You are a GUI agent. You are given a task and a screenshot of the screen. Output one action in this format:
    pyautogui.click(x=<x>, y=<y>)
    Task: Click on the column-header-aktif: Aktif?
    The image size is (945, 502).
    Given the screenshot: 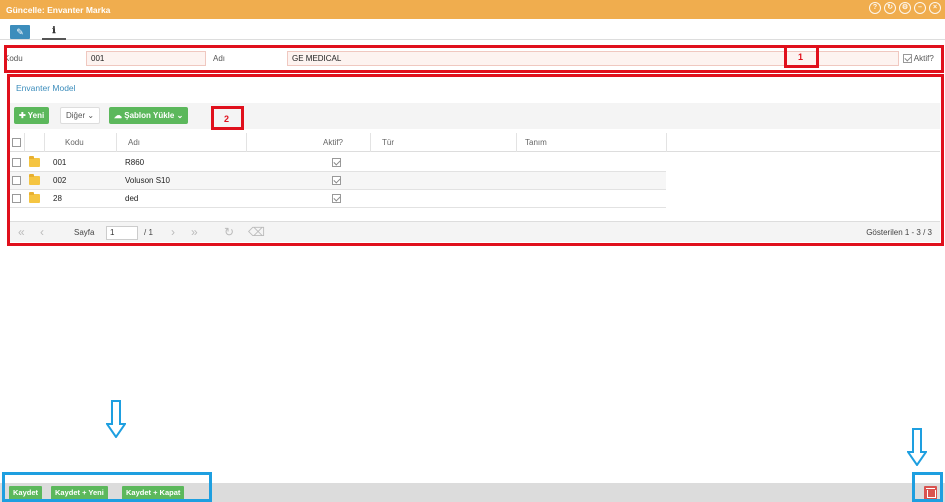 What is the action you would take?
    pyautogui.click(x=333, y=142)
    